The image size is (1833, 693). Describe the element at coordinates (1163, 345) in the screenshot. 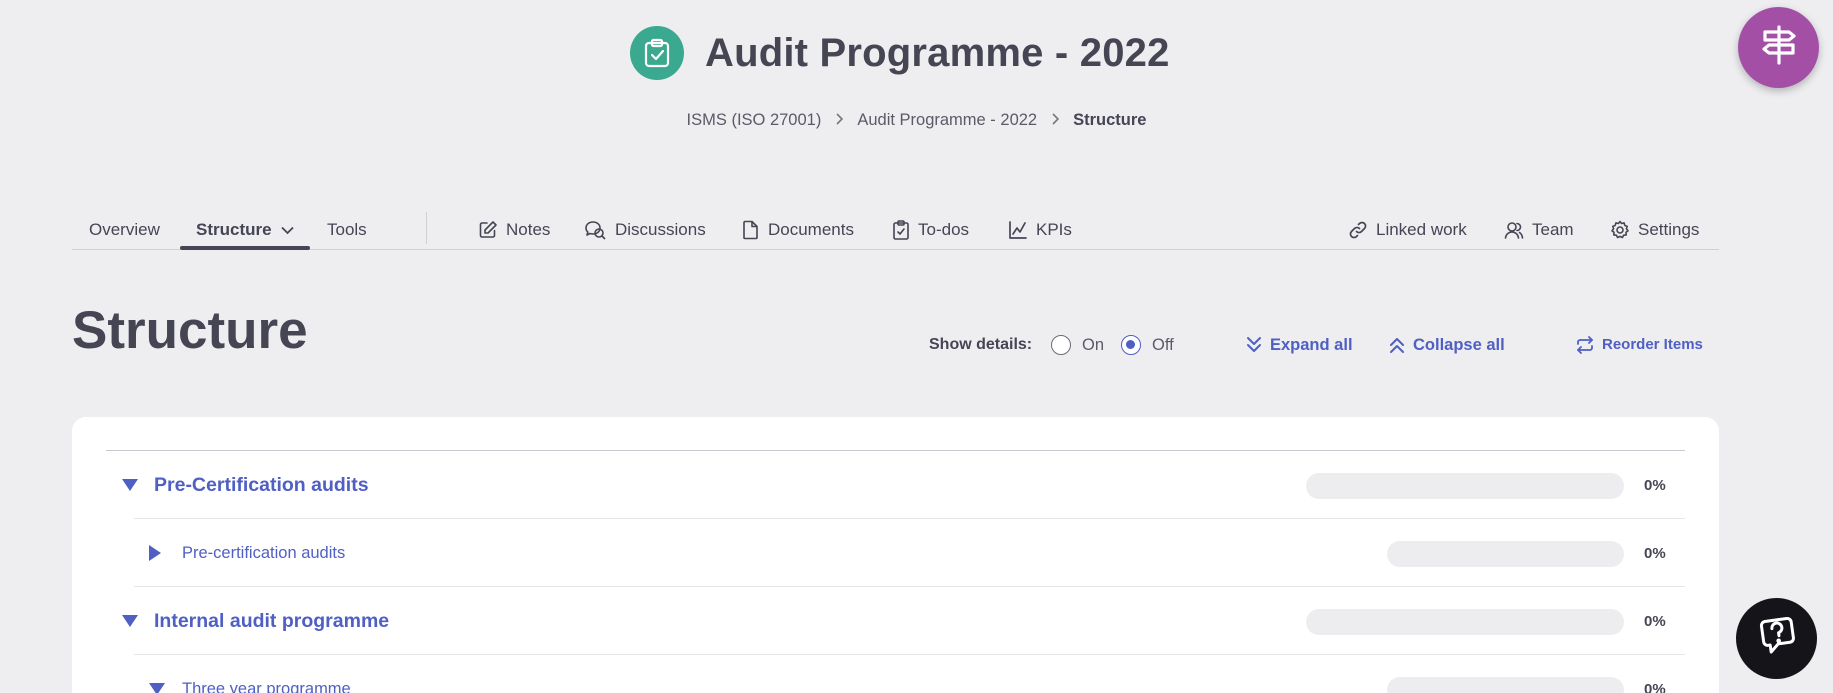

I see `show-details-off-label: Off` at that location.